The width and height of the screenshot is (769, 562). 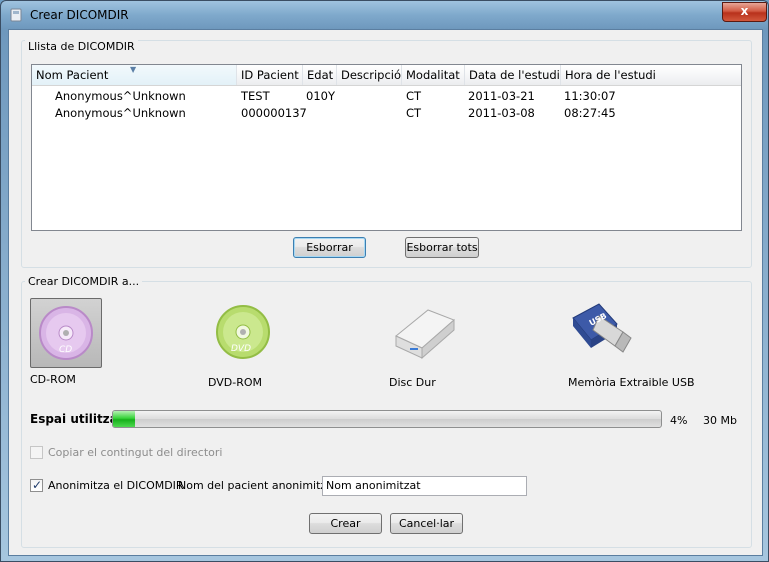 I want to click on check-icon: ✓, so click(x=37, y=485).